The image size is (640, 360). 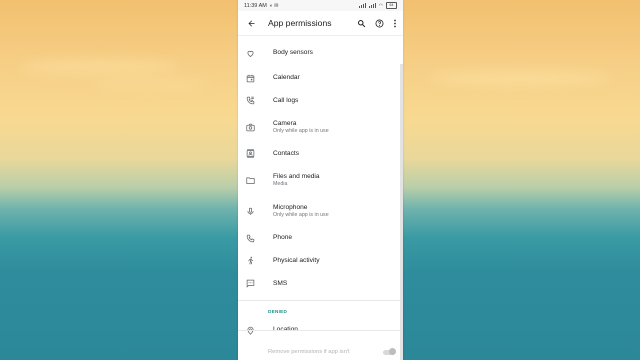 What do you see at coordinates (250, 181) in the screenshot?
I see `folder-icon` at bounding box center [250, 181].